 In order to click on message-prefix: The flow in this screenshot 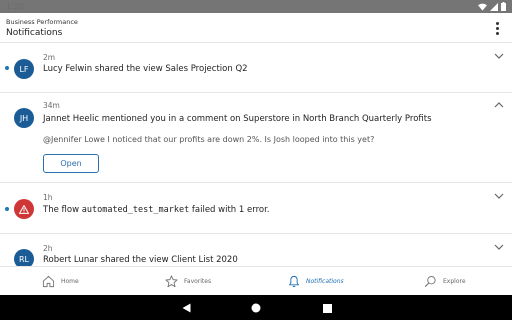, I will do `click(62, 210)`.